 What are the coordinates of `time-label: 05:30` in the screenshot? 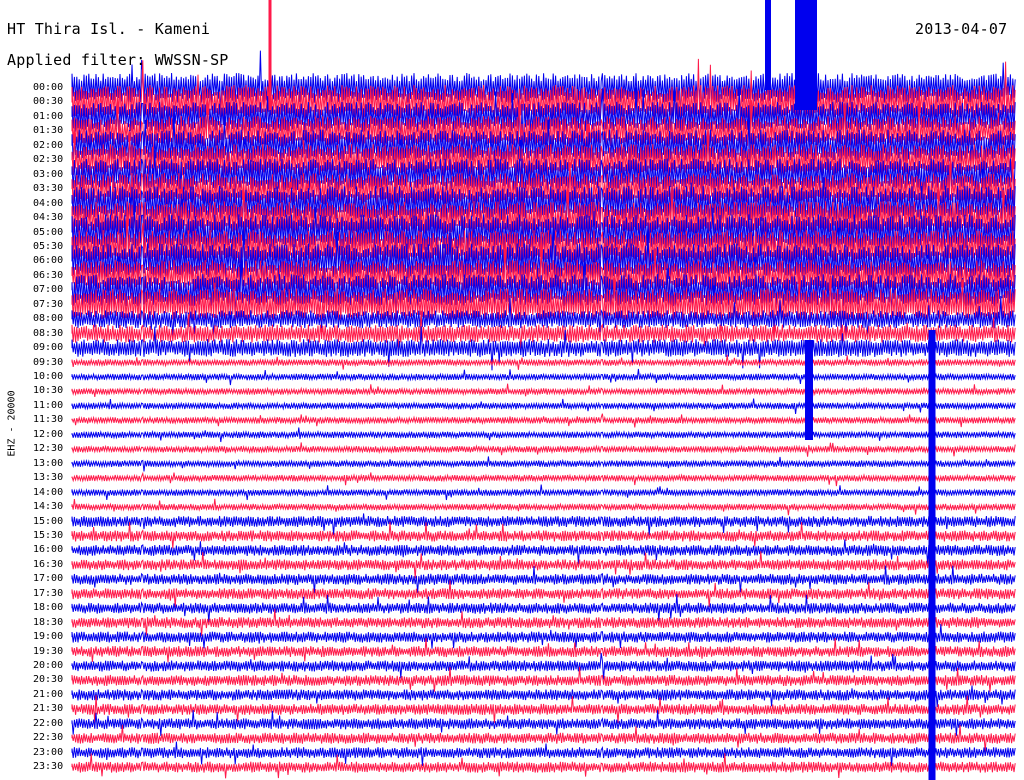 It's located at (48, 246).